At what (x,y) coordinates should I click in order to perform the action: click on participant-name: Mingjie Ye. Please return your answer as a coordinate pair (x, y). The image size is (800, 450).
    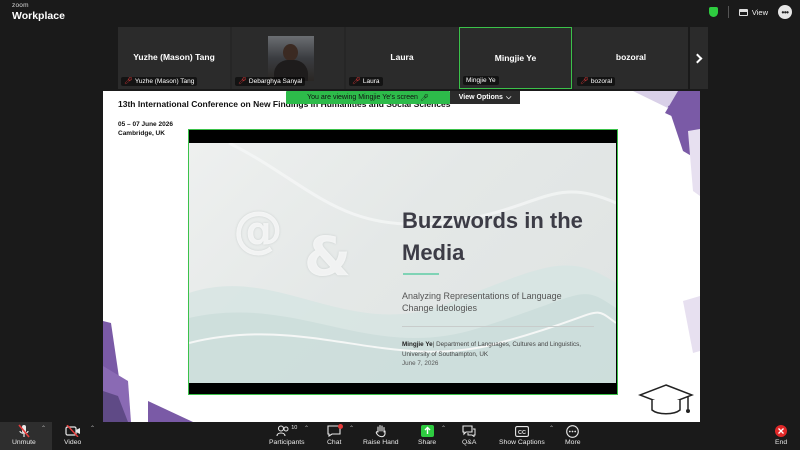
    Looking at the image, I should click on (515, 58).